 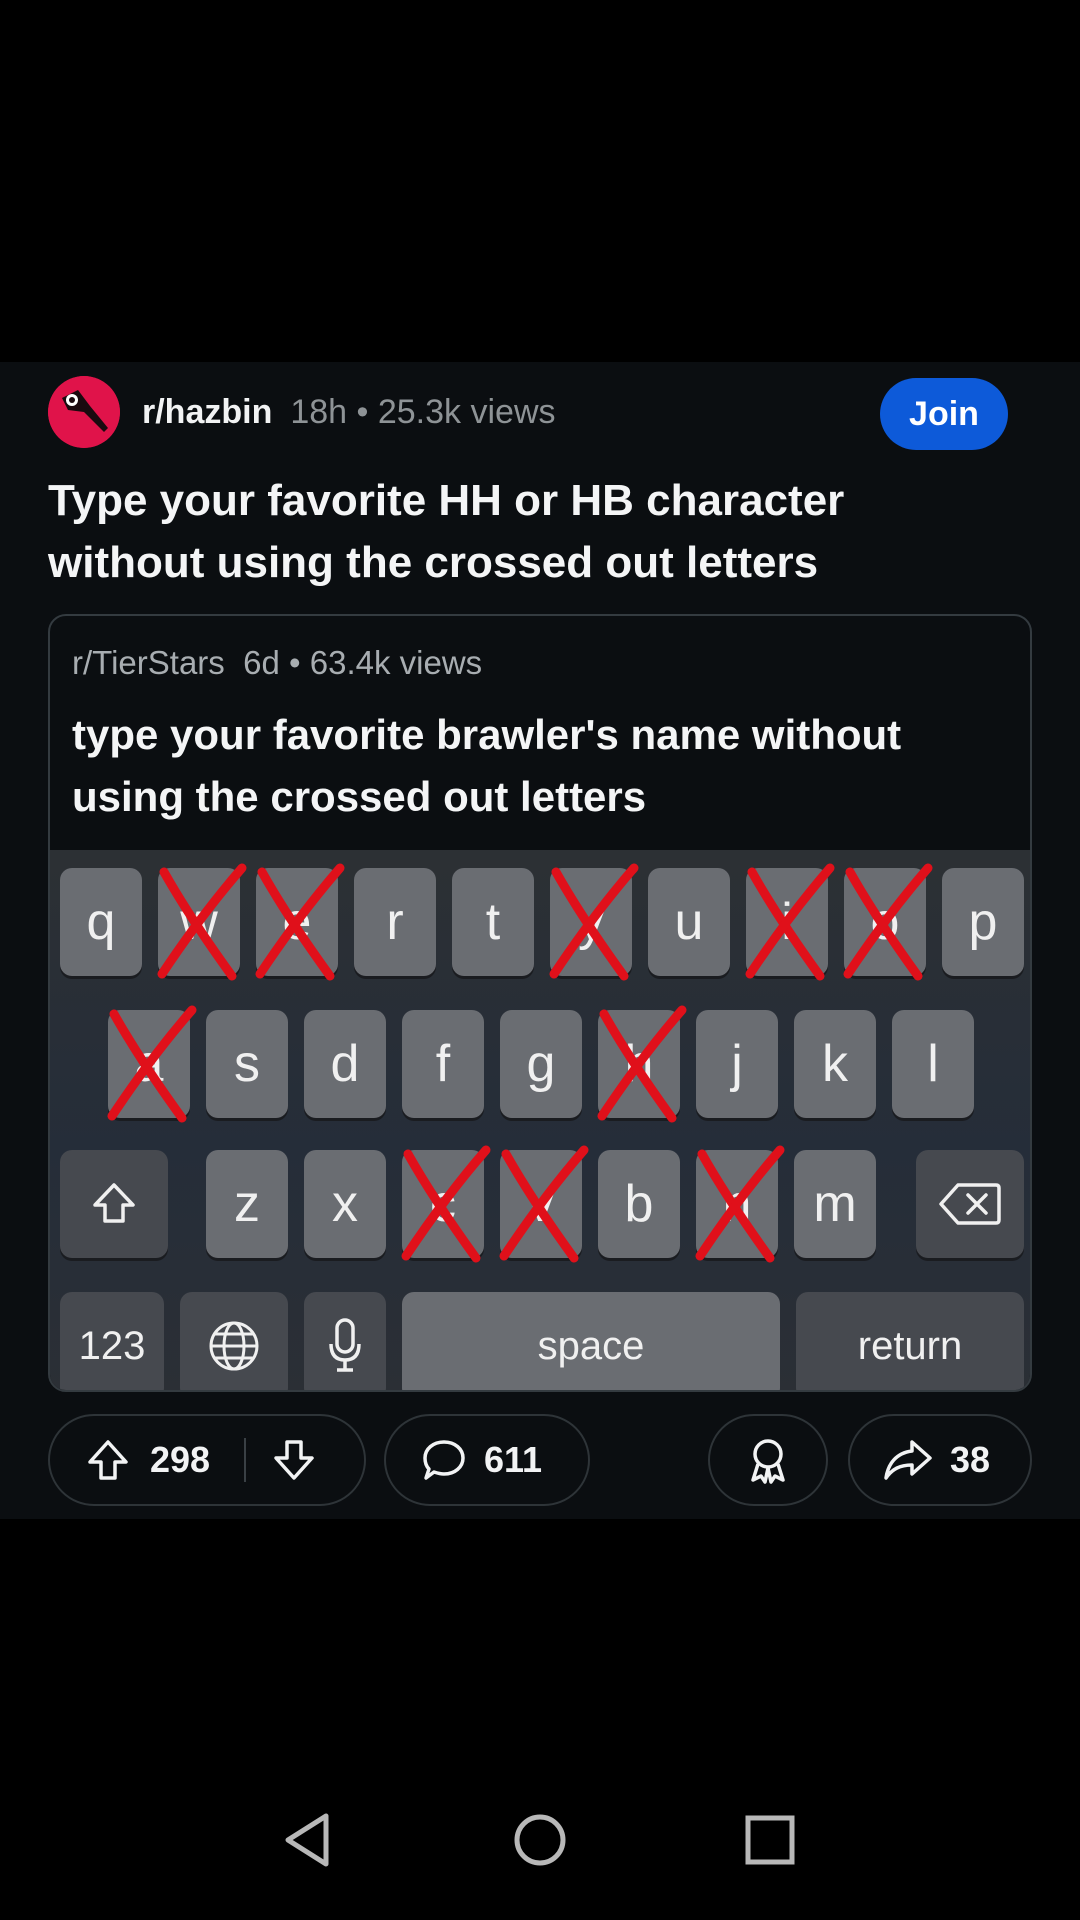 I want to click on embedded-subreddit: r/TierStars, so click(x=148, y=662).